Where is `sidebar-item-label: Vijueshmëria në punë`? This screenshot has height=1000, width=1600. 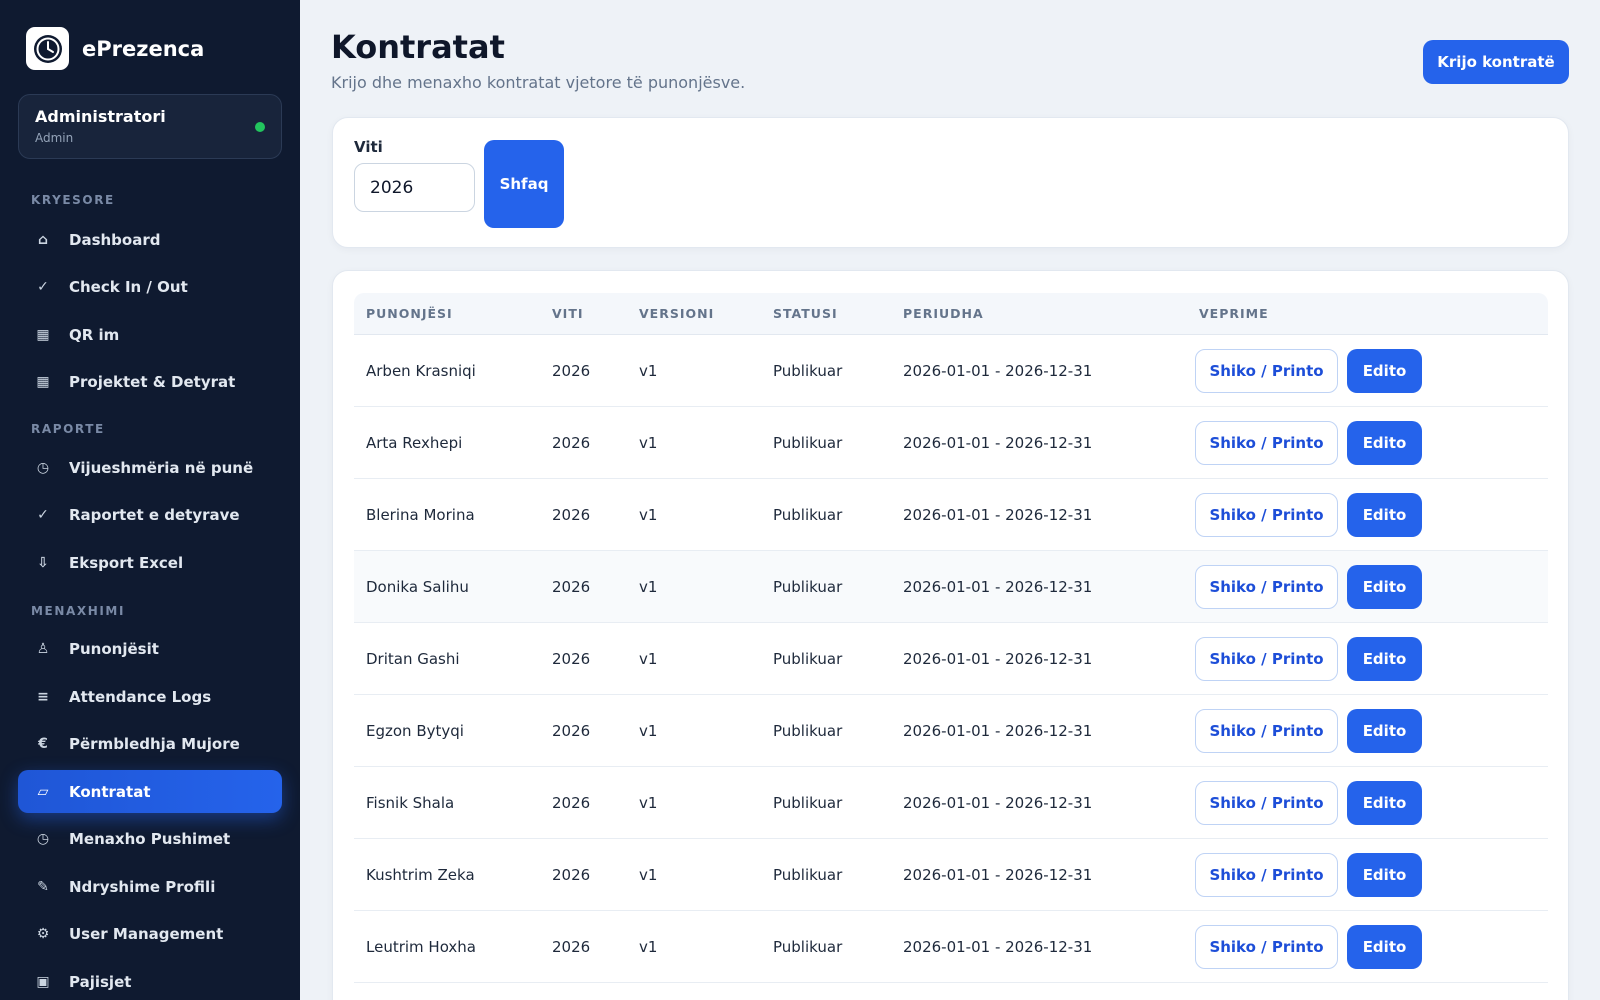
sidebar-item-label: Vijueshmëria në punë is located at coordinates (161, 467).